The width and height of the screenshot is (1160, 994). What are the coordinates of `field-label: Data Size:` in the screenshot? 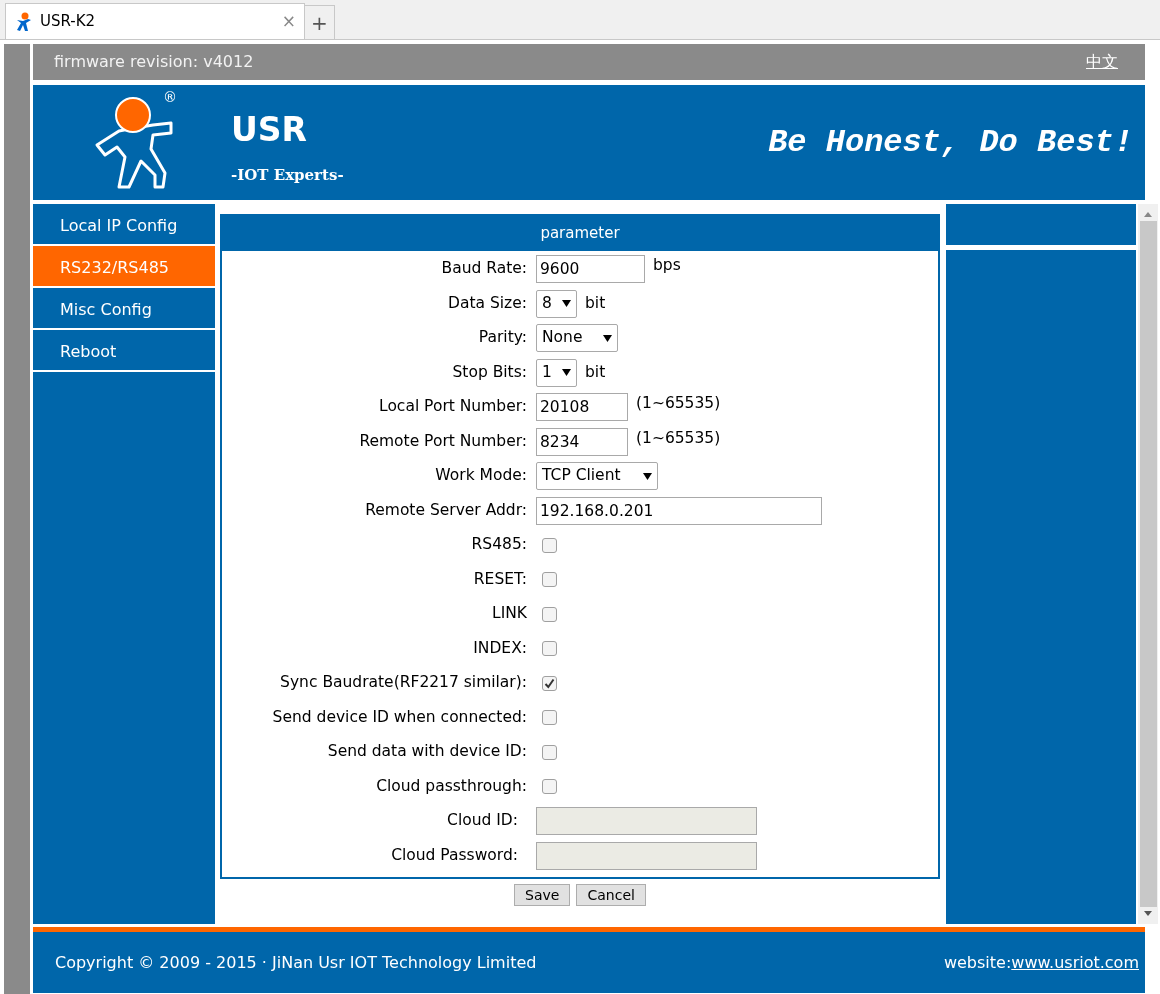 It's located at (487, 303).